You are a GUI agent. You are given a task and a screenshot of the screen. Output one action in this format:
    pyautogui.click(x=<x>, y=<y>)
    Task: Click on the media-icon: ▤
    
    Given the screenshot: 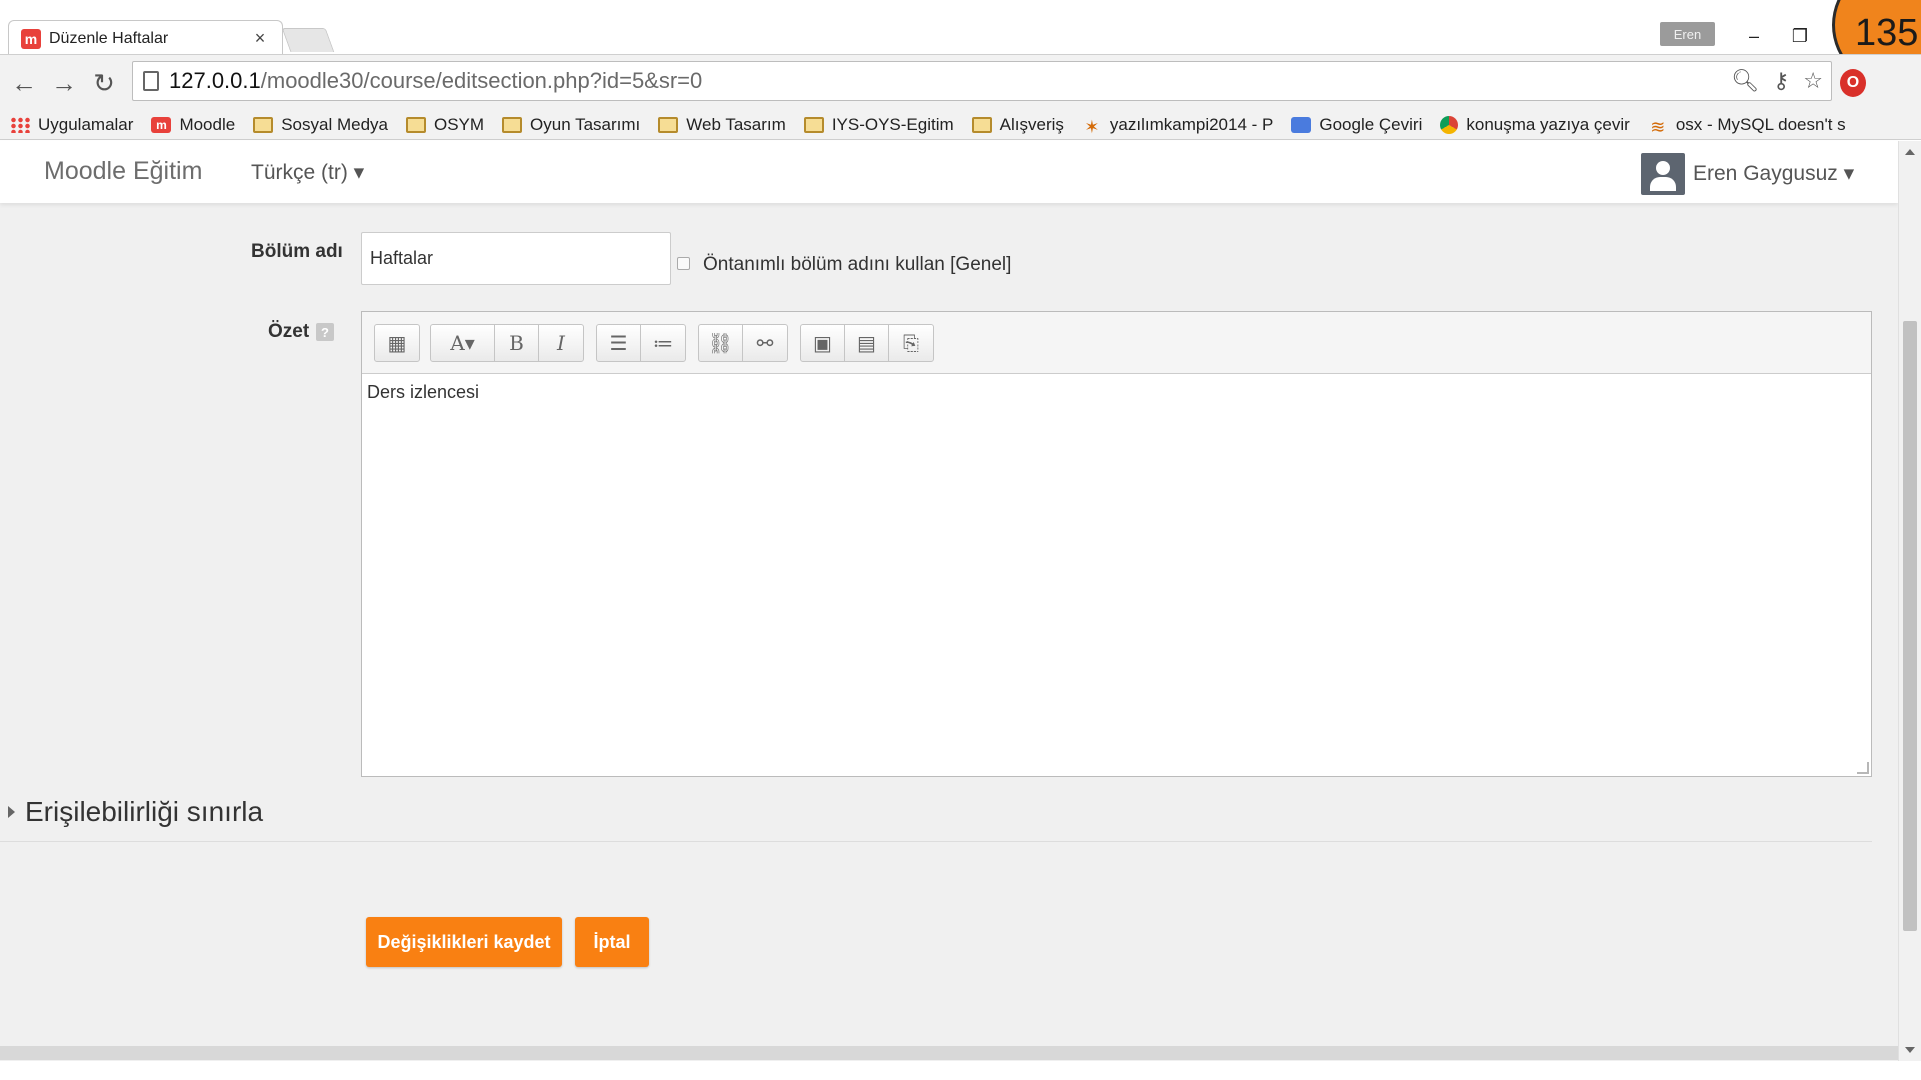 What is the action you would take?
    pyautogui.click(x=867, y=343)
    